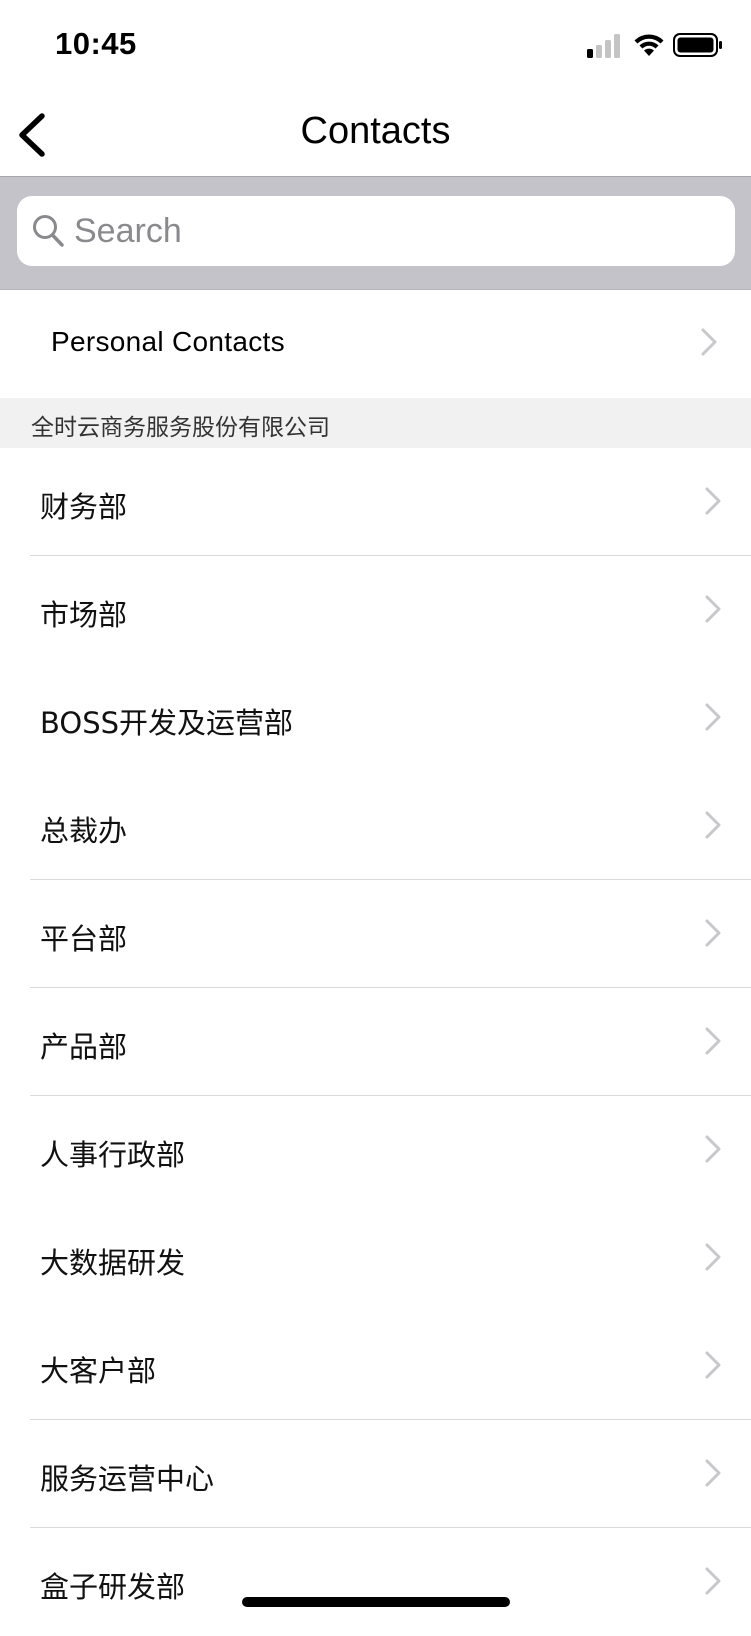  Describe the element at coordinates (603, 46) in the screenshot. I see `cellular-signal-icon` at that location.